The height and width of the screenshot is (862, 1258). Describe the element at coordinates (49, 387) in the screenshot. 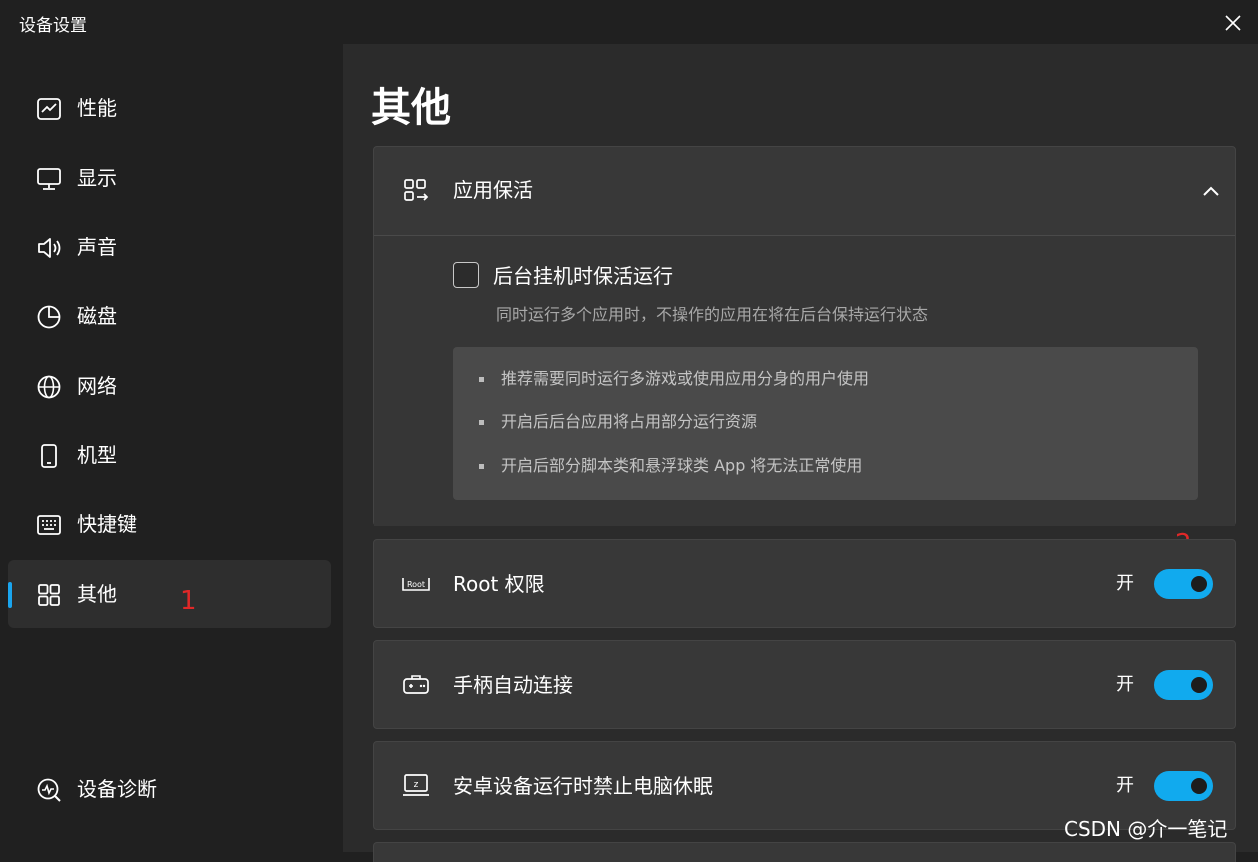

I see `globe-icon` at that location.